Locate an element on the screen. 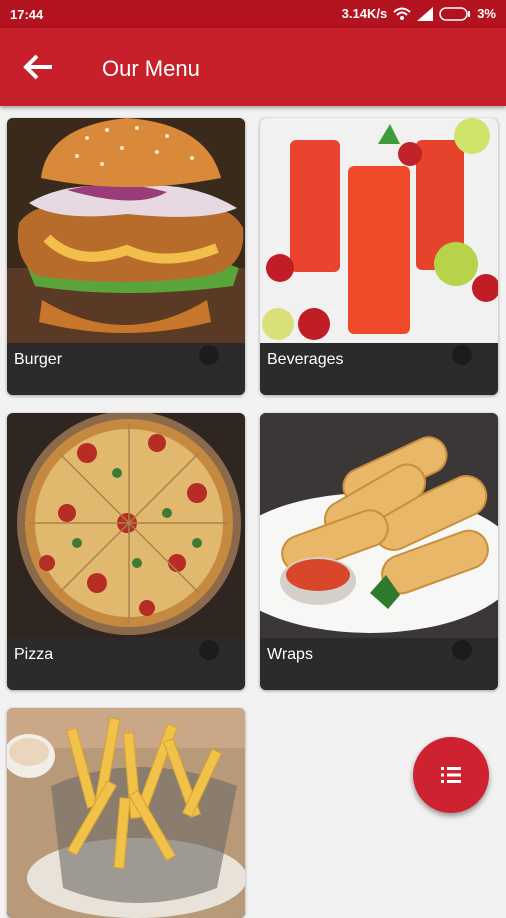  menu-card-label: Pizza is located at coordinates (34, 654).